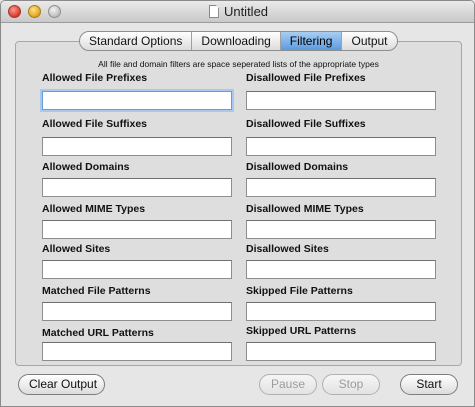 This screenshot has width=475, height=407. Describe the element at coordinates (86, 167) in the screenshot. I see `allowed-domains-label: Allowed Domains` at that location.